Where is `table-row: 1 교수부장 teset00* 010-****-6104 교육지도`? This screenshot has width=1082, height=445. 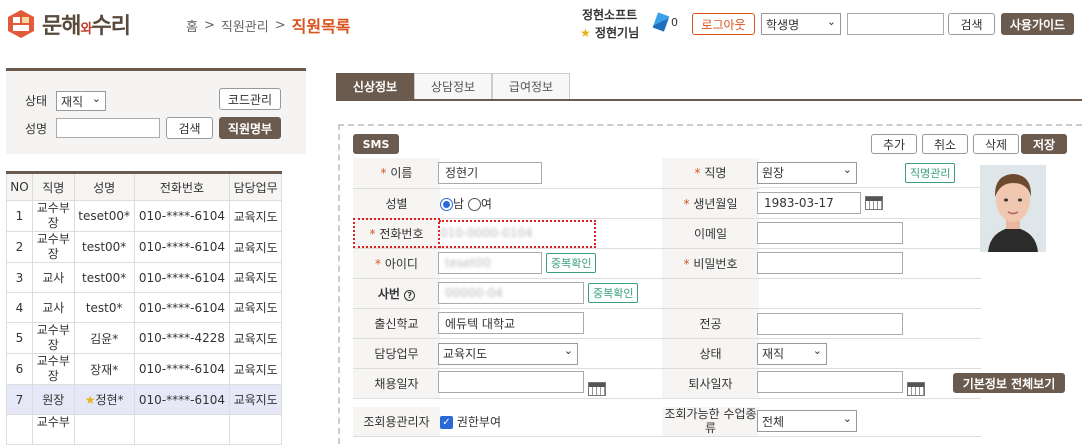
table-row: 1 교수부장 teset00* 010-****-6104 교육지도 is located at coordinates (144, 216).